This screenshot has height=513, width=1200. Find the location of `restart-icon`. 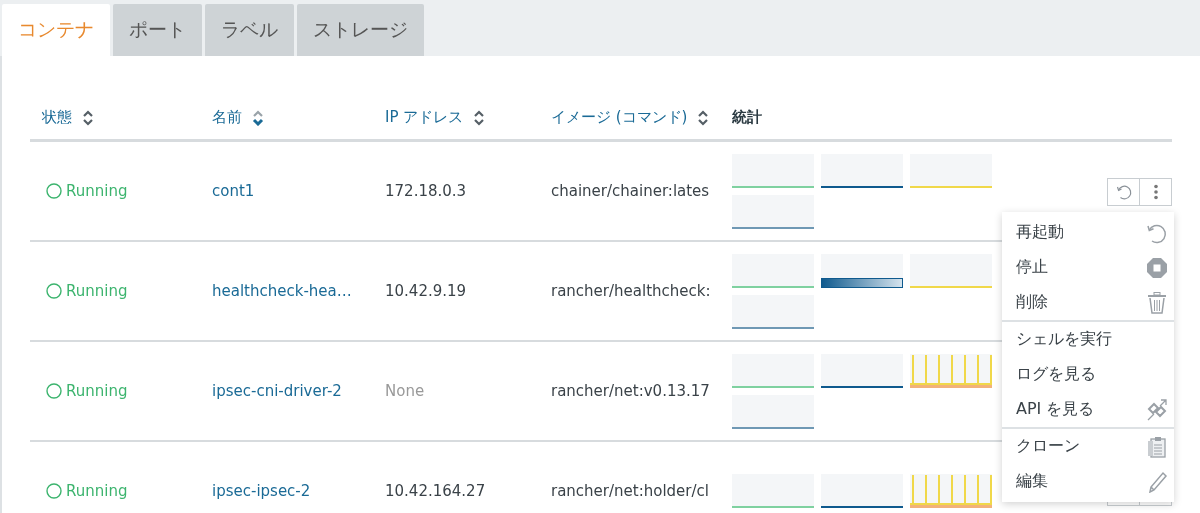

restart-icon is located at coordinates (1123, 192).